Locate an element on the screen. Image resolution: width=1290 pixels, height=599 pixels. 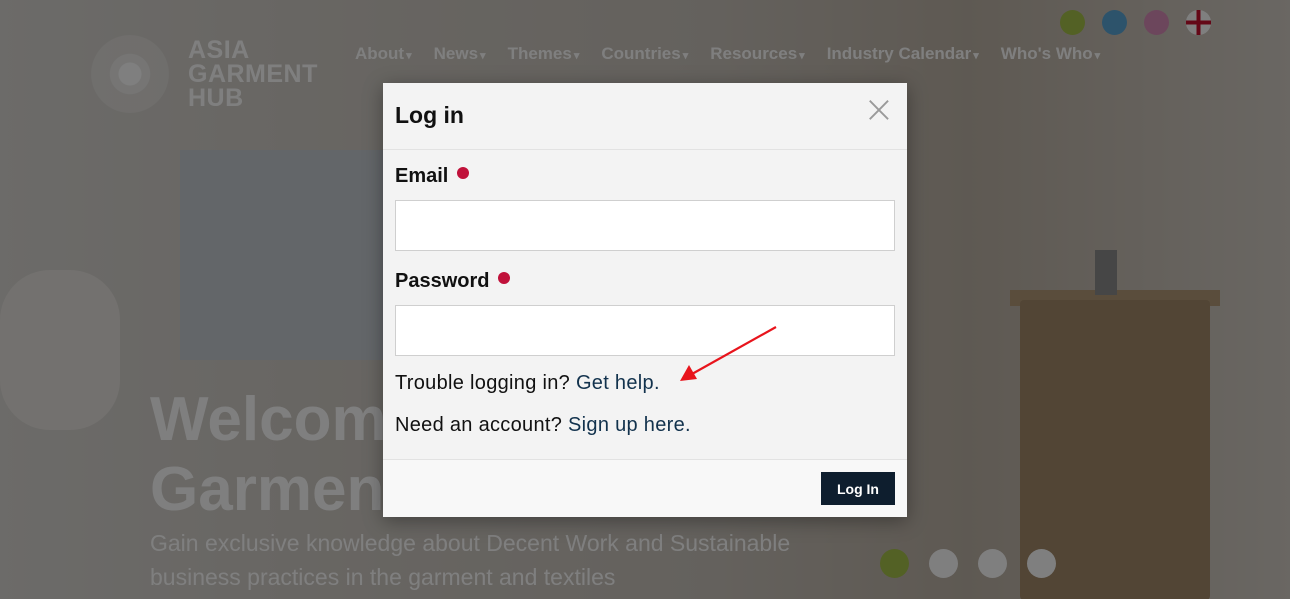
password-field is located at coordinates (645, 330).